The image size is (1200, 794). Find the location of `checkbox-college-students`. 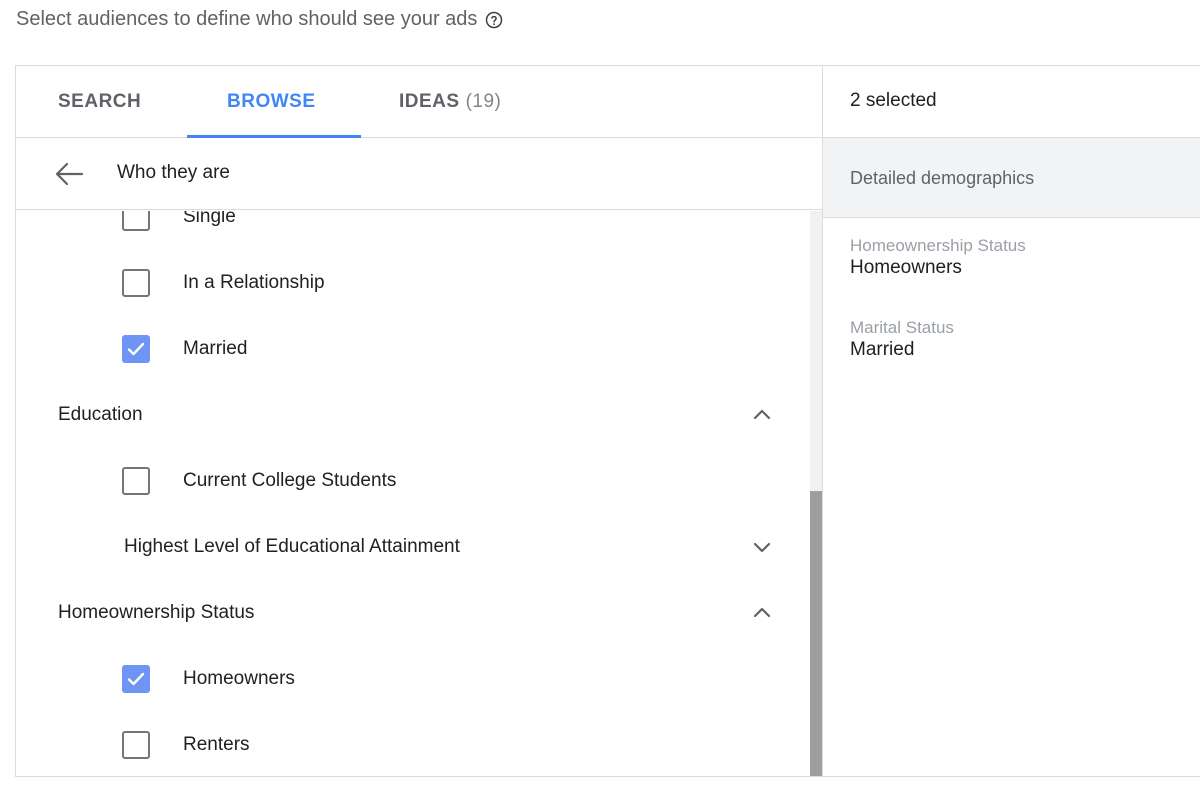

checkbox-college-students is located at coordinates (136, 481).